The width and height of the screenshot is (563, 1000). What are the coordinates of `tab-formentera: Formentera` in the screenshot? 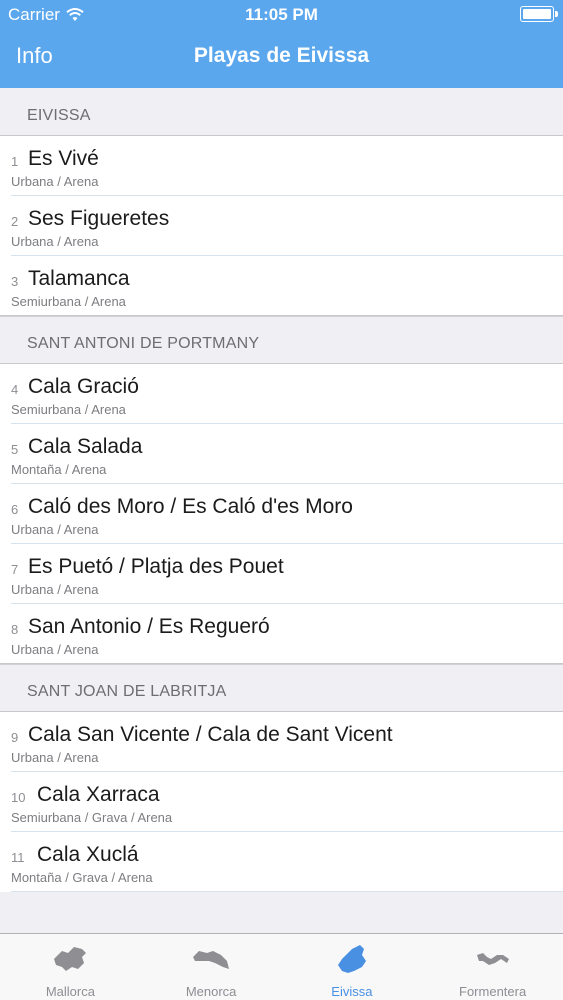 It's located at (492, 967).